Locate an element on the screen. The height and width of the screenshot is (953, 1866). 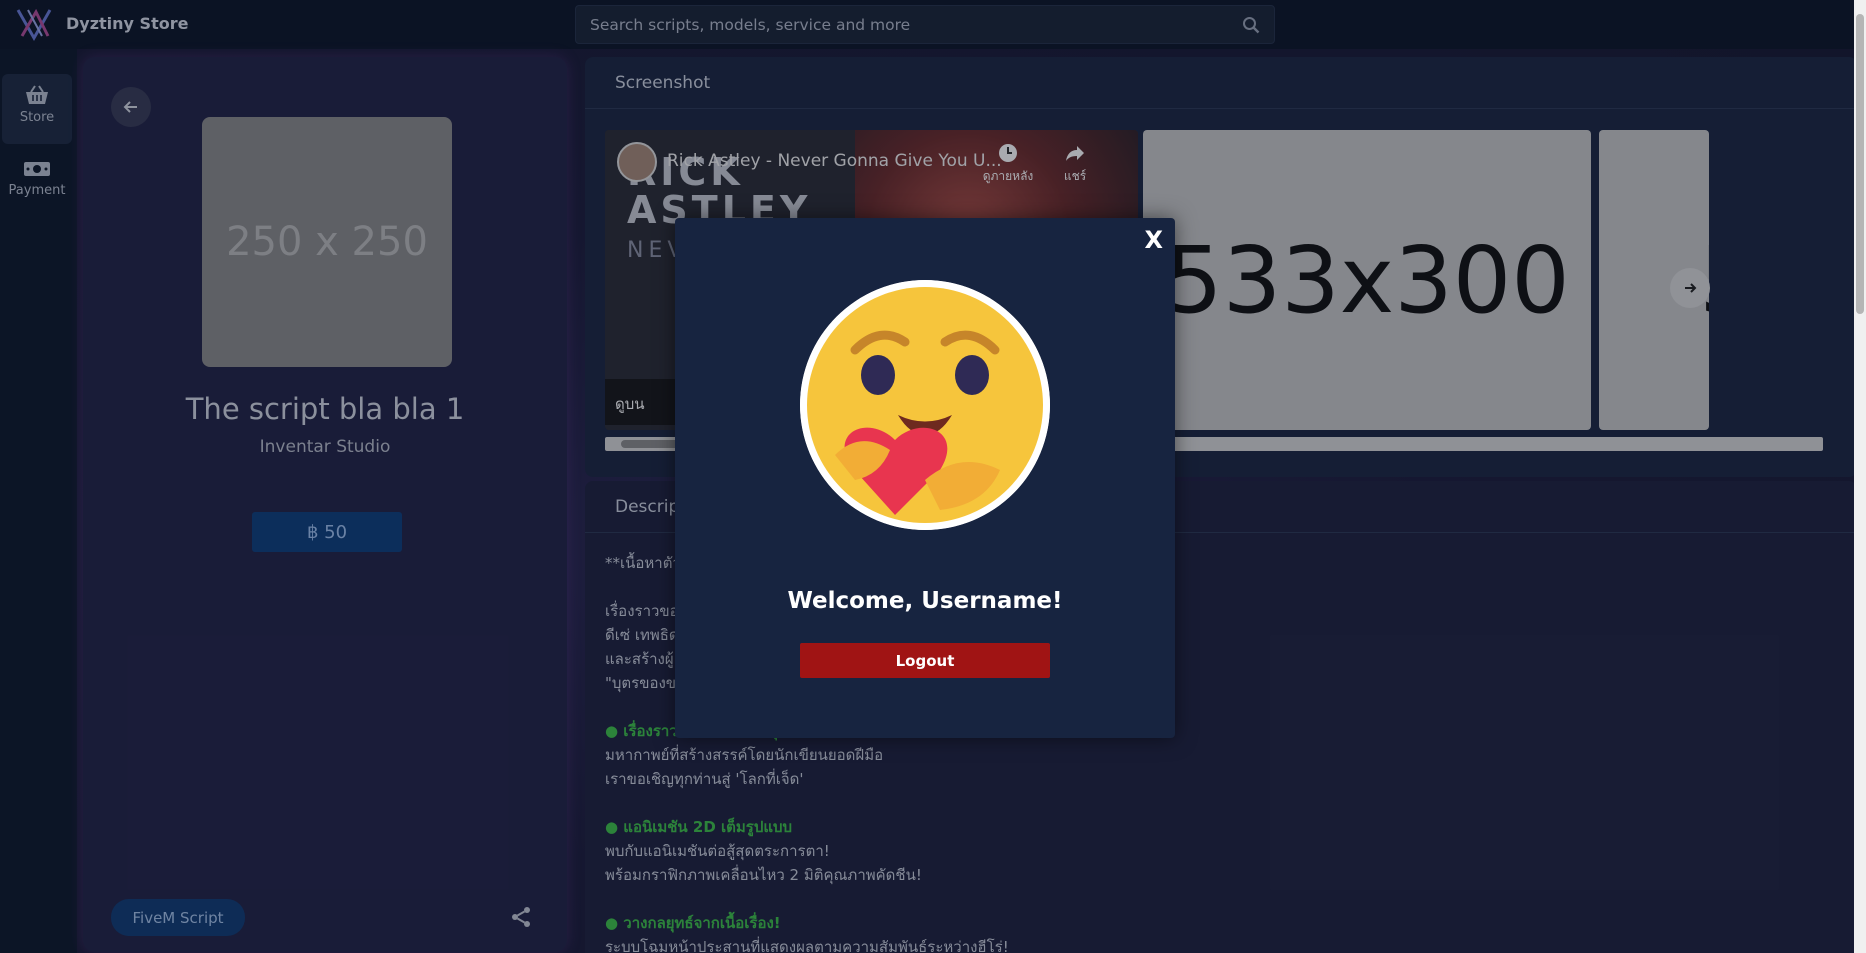
welcome-modal: X Welcome, Username! Logout is located at coordinates (925, 478).